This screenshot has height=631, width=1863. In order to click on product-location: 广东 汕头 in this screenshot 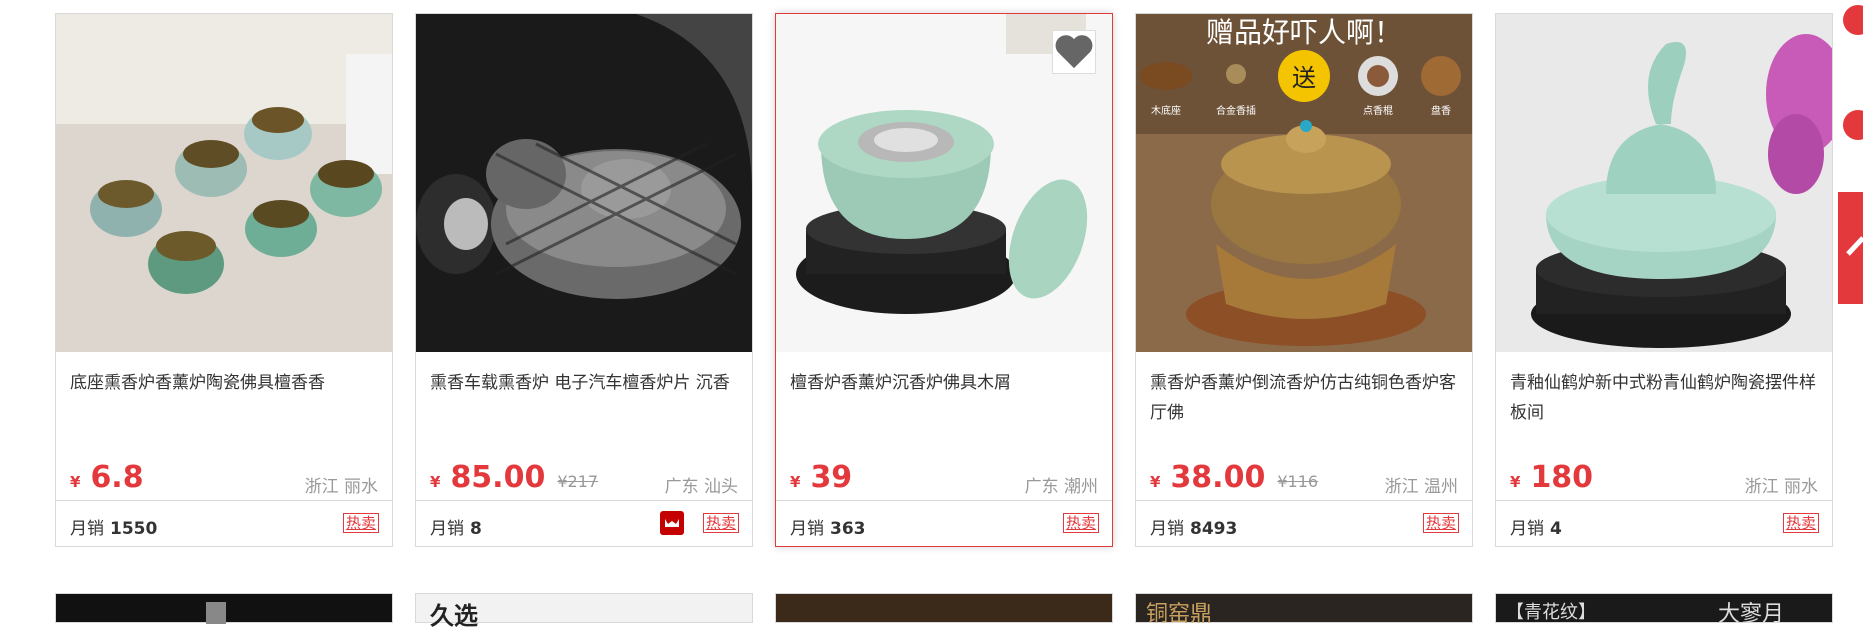, I will do `click(701, 487)`.